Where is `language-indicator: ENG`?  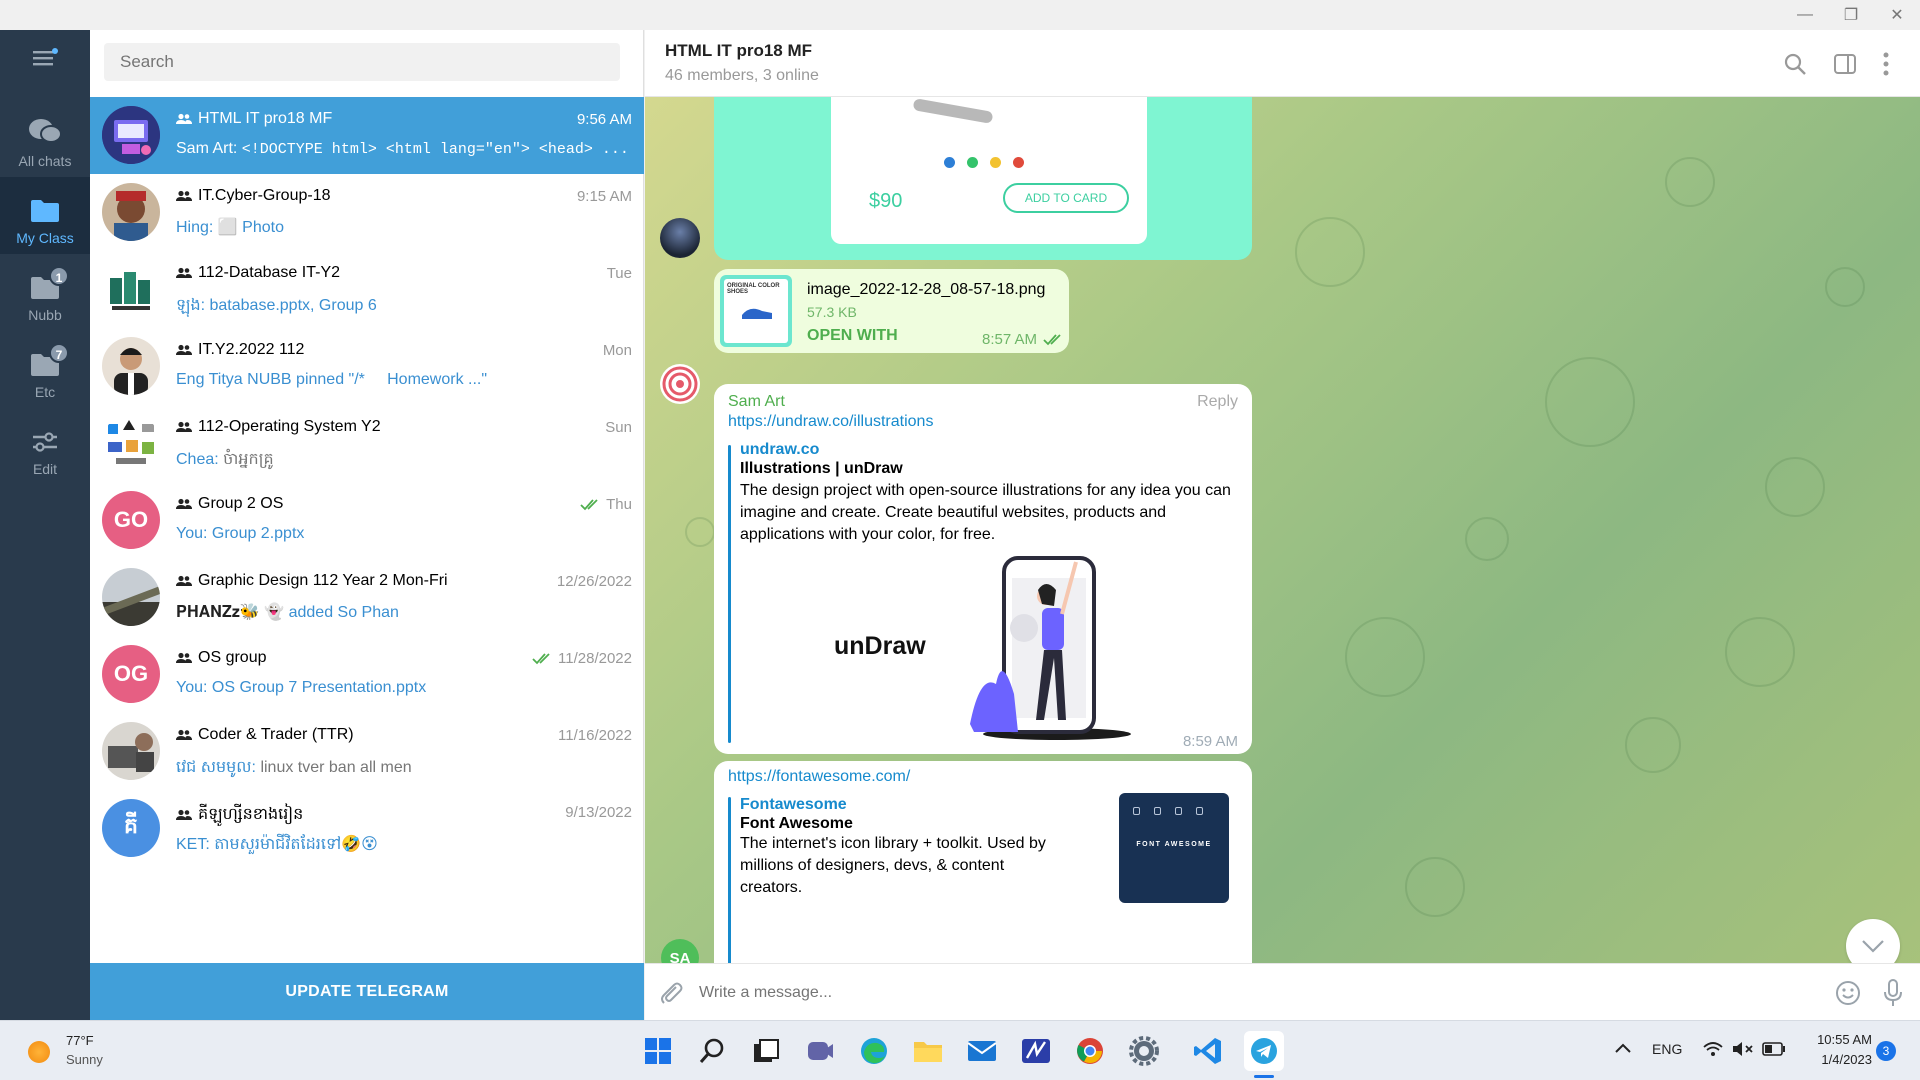 language-indicator: ENG is located at coordinates (1667, 1049).